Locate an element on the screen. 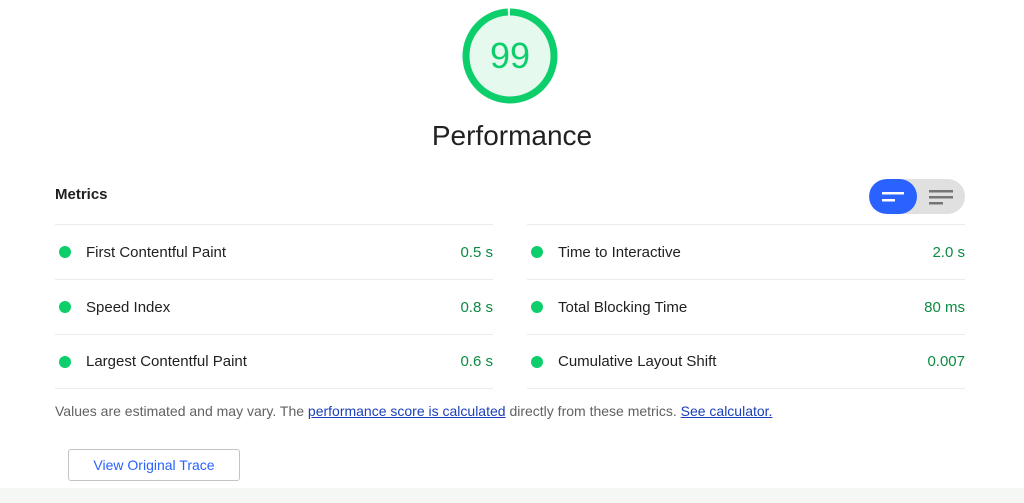 The image size is (1024, 503). view-toggle is located at coordinates (917, 196).